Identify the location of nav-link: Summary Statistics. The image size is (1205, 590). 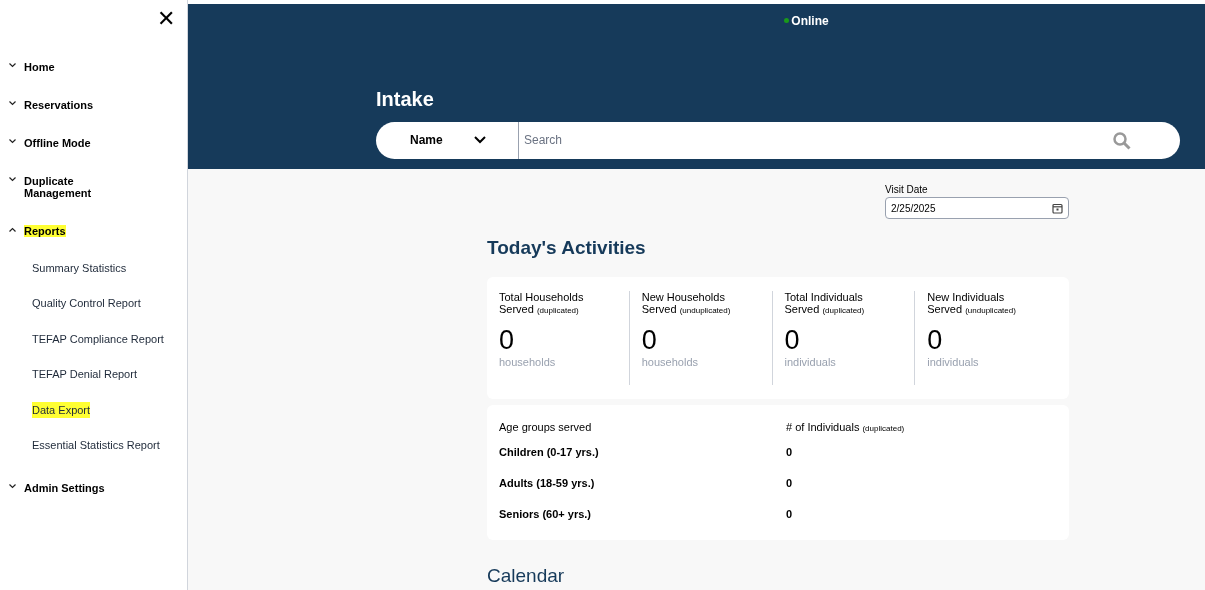
(79, 267).